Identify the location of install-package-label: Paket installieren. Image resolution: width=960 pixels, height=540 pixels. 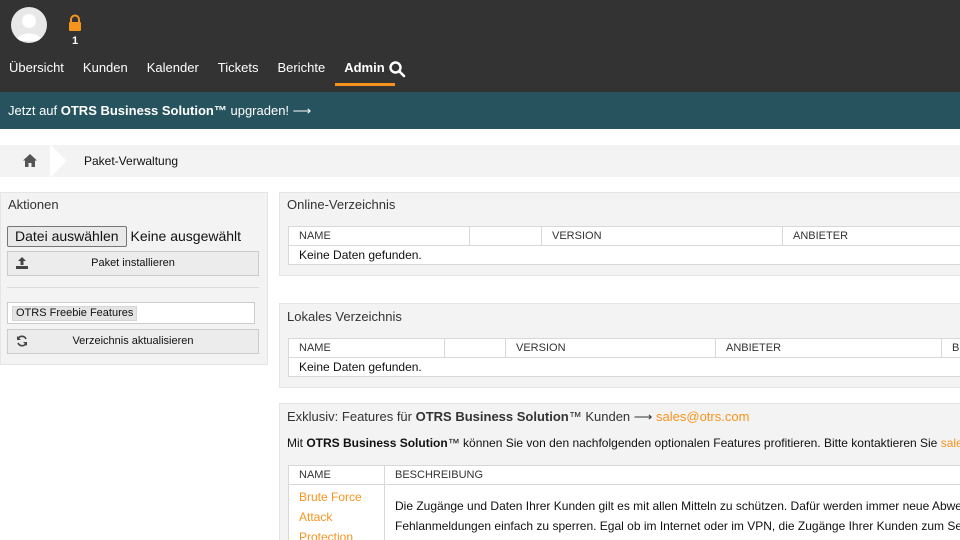
(133, 263).